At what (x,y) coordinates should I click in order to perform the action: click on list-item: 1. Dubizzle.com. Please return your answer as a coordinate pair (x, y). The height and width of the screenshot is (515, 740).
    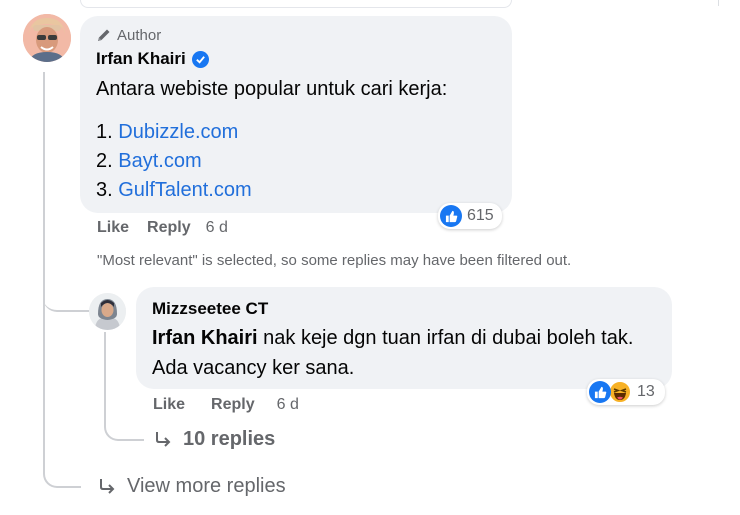
    Looking at the image, I should click on (167, 132).